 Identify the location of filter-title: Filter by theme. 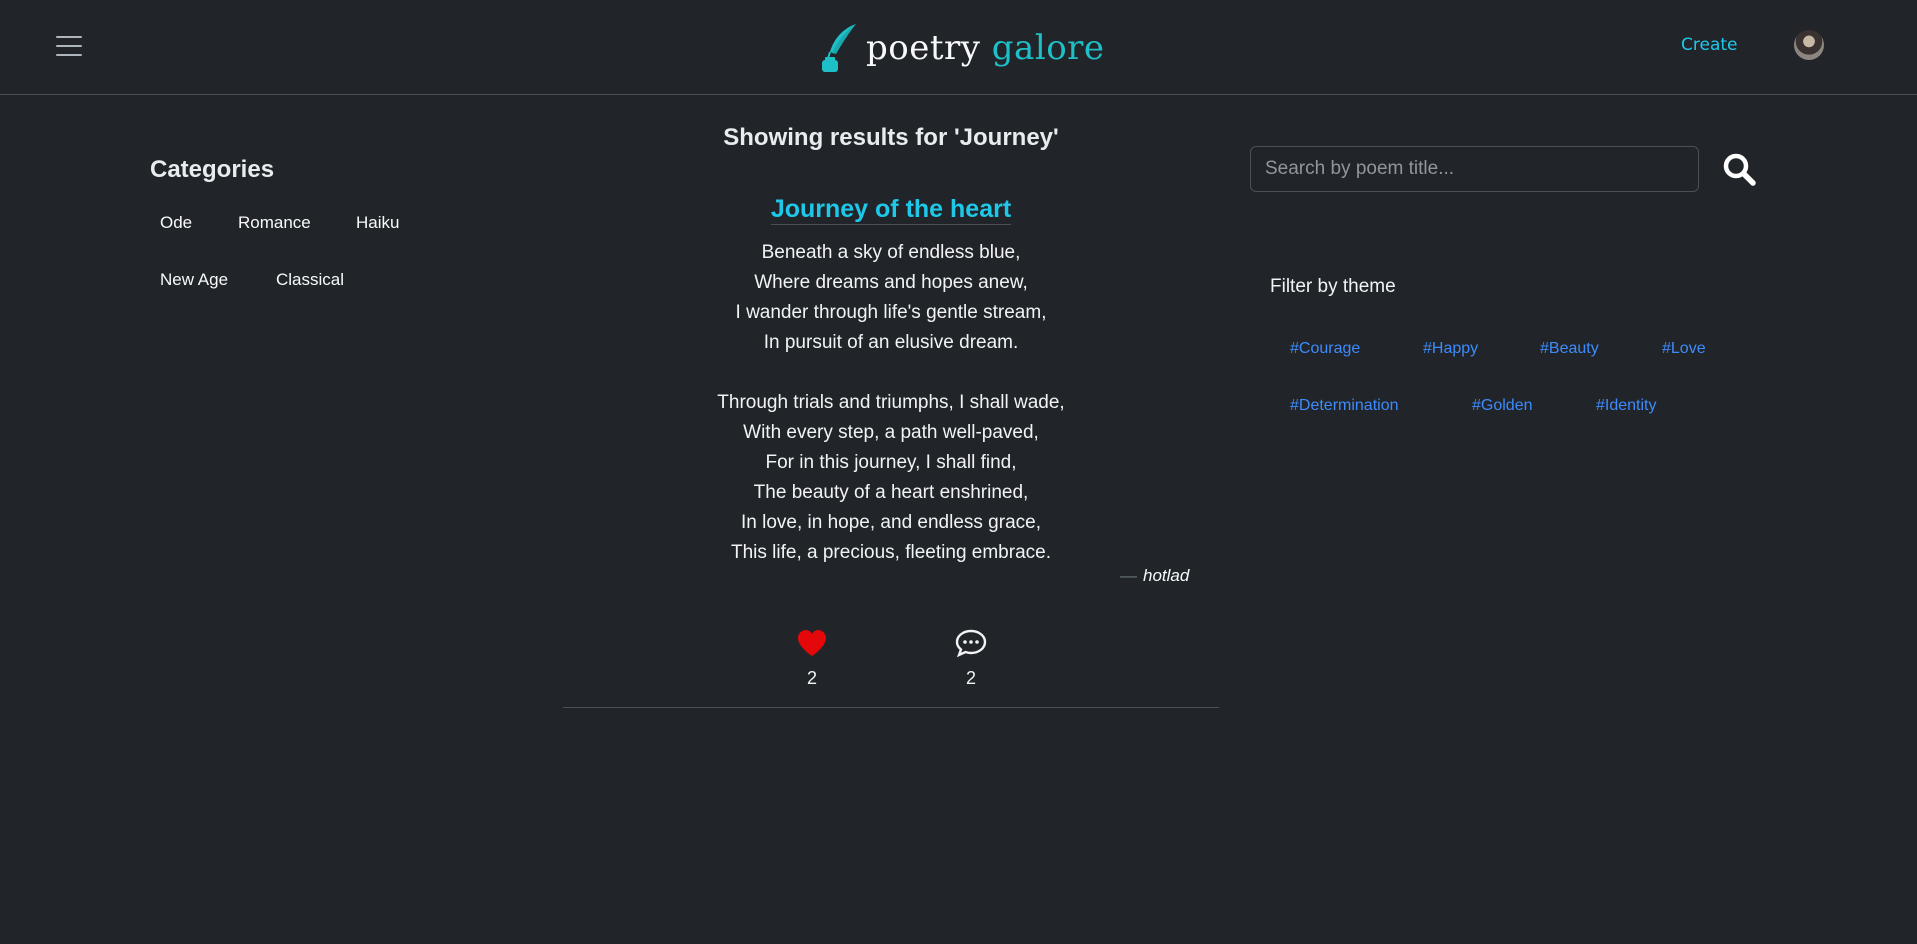
(1333, 286).